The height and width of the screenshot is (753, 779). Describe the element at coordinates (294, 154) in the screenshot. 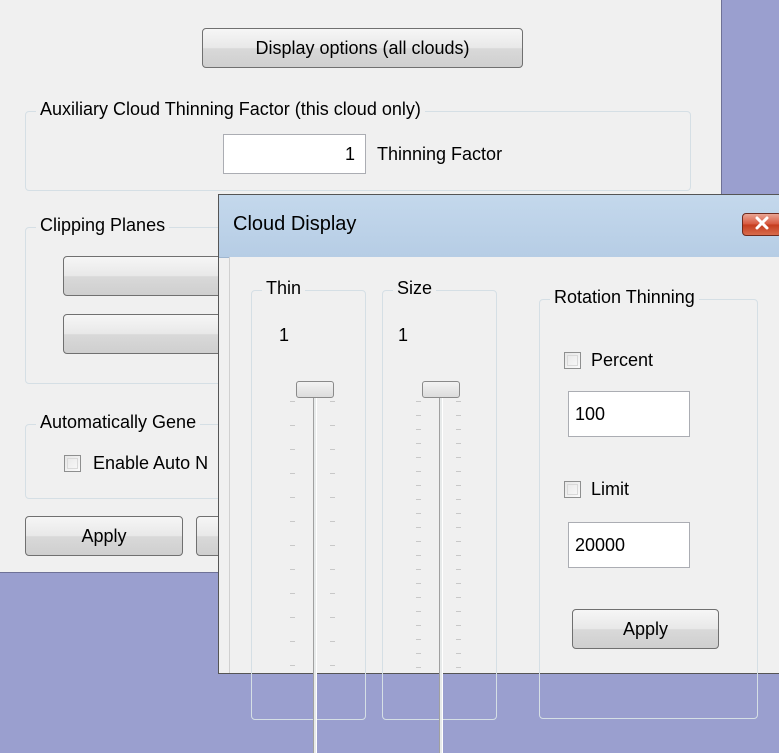

I see `thinning-factor-input: 1` at that location.